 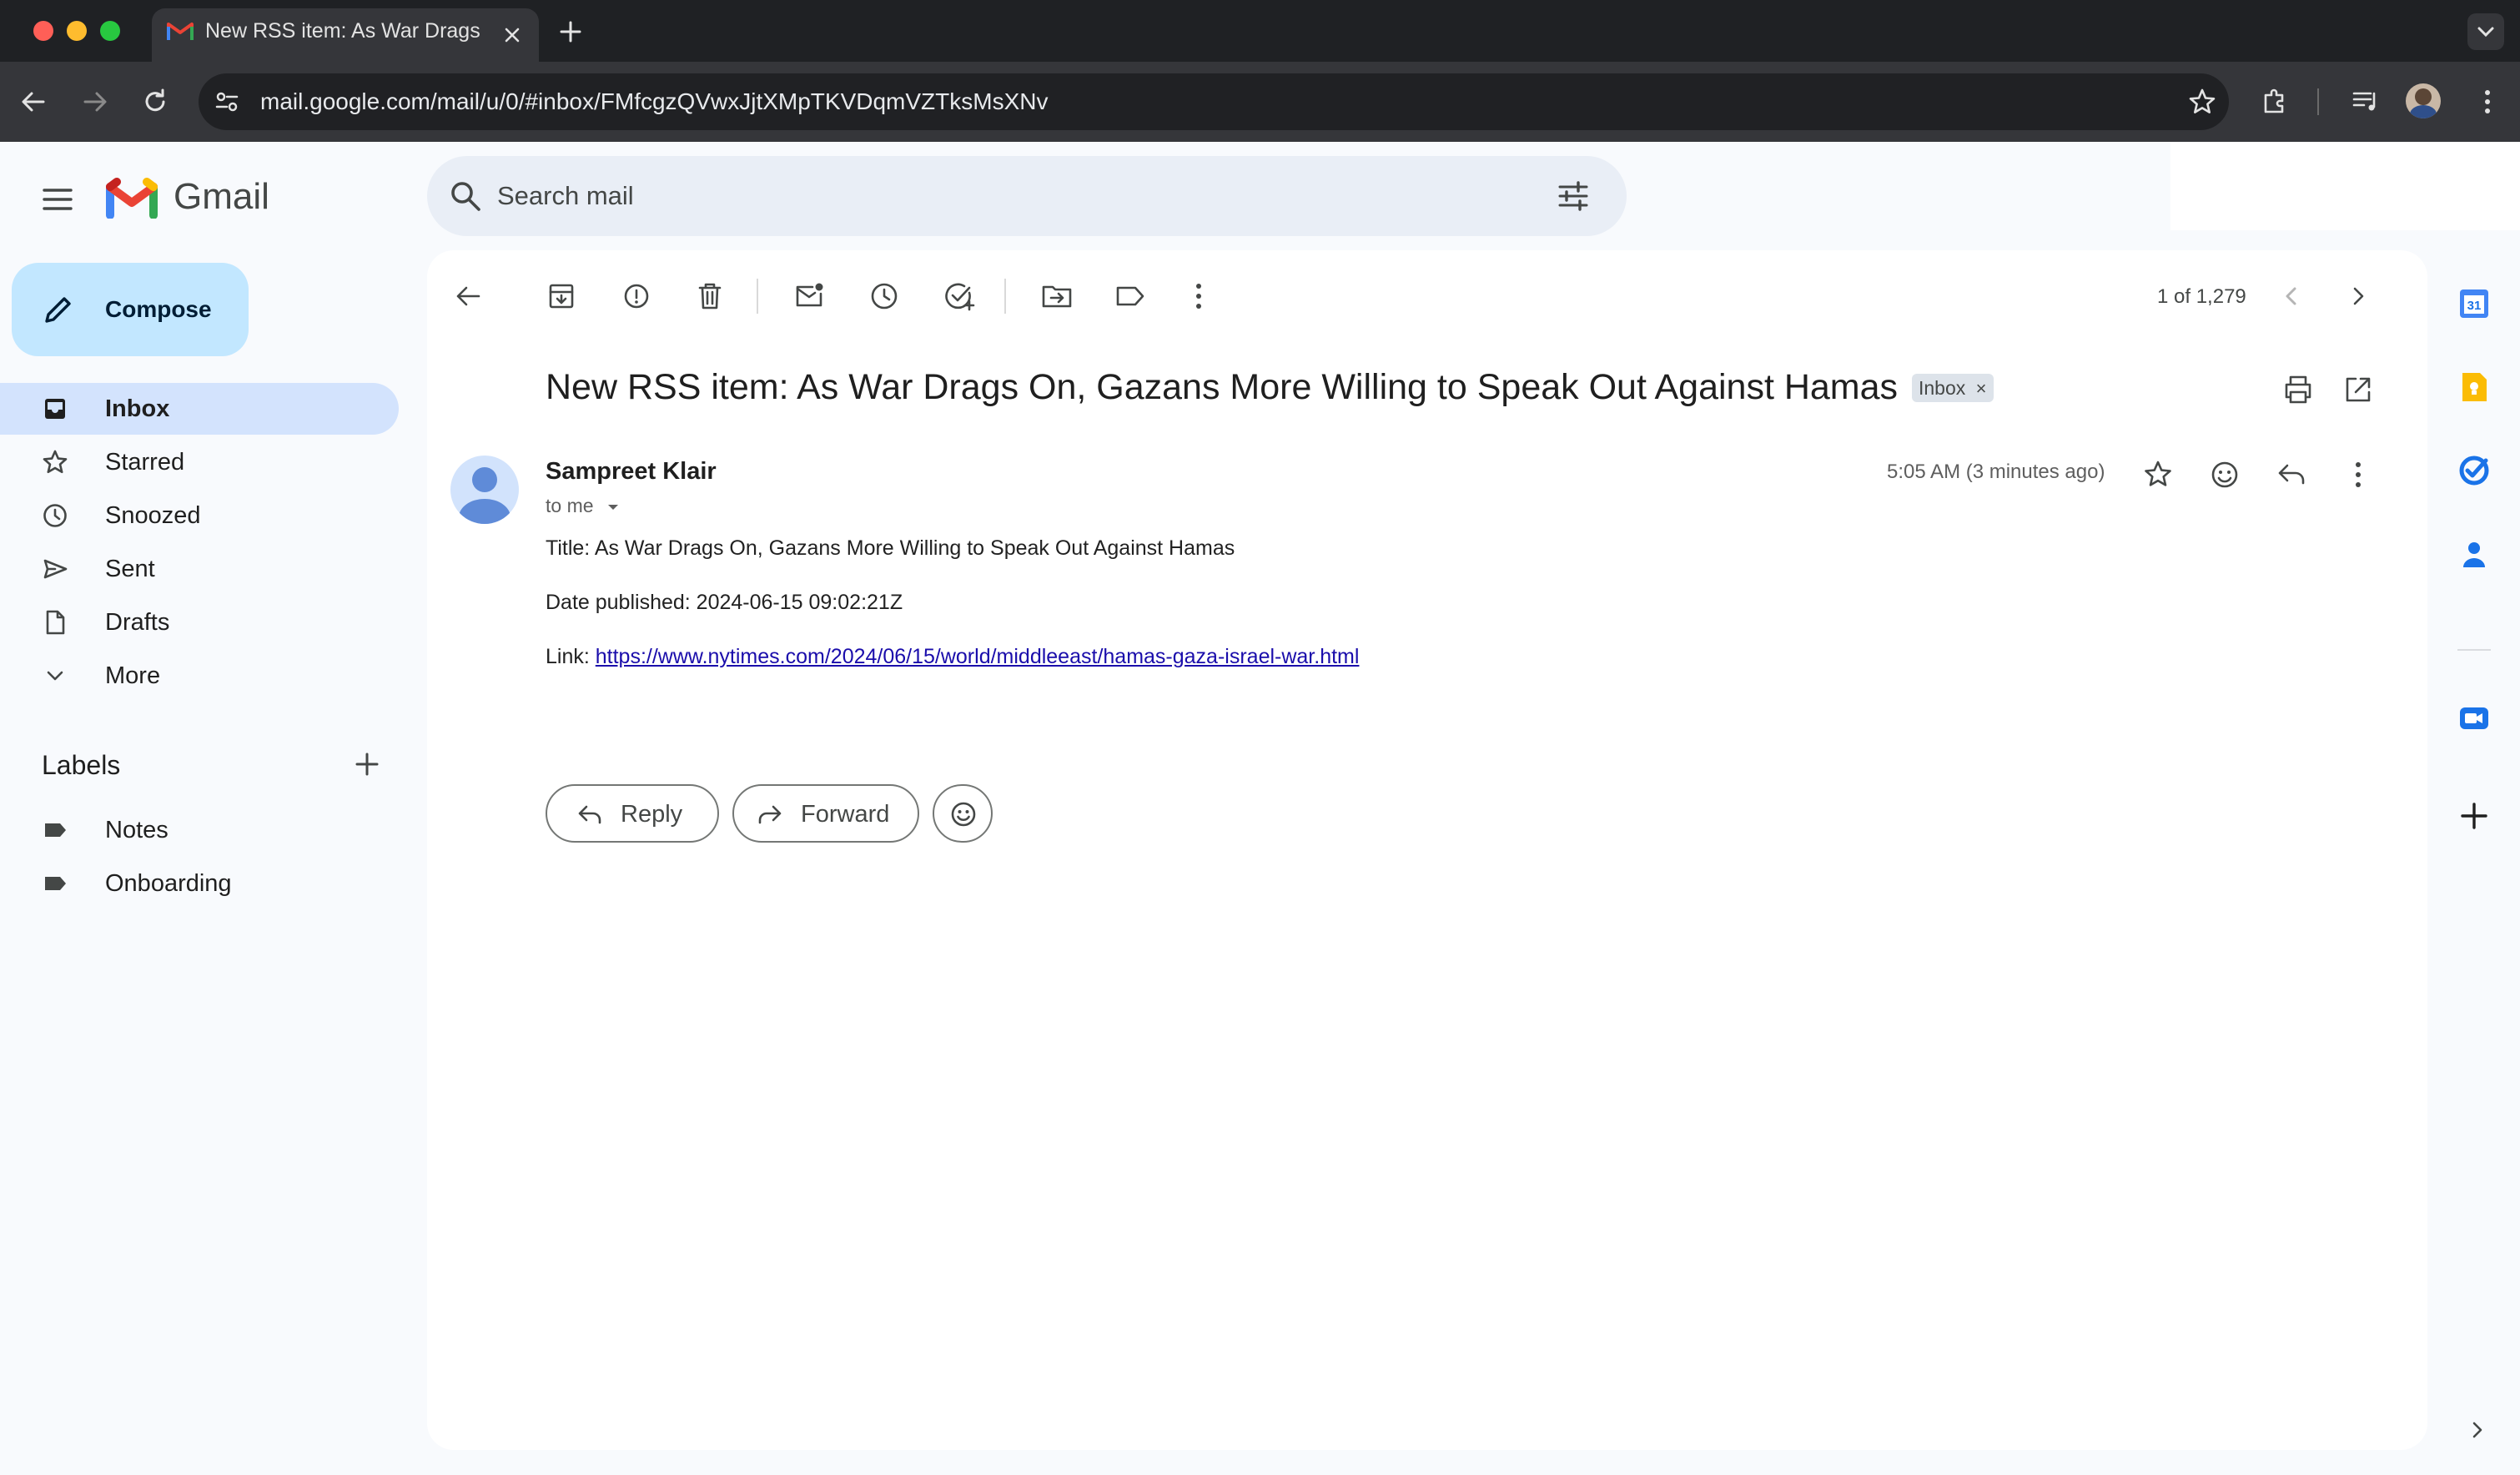 What do you see at coordinates (1056, 296) in the screenshot?
I see `move-to-icon` at bounding box center [1056, 296].